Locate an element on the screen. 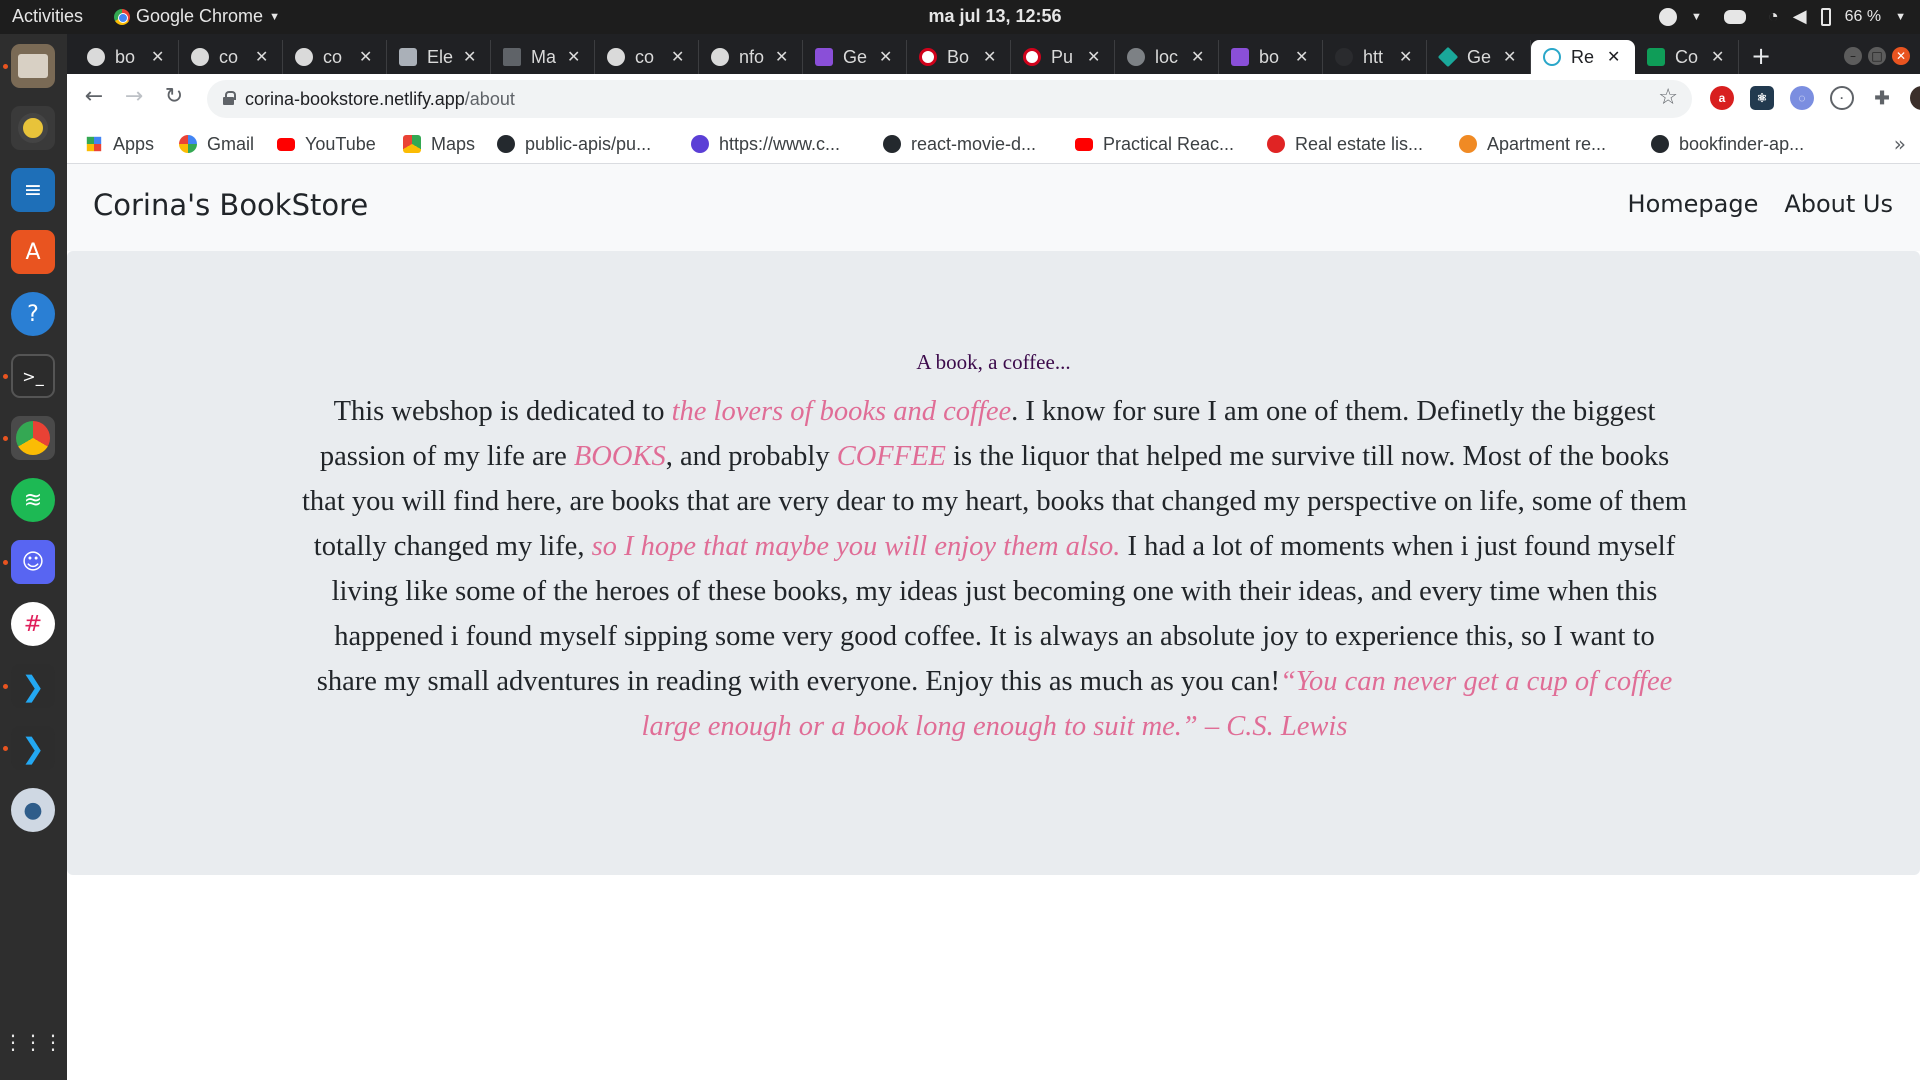  browser-tab: nfo ✕ is located at coordinates (751, 57).